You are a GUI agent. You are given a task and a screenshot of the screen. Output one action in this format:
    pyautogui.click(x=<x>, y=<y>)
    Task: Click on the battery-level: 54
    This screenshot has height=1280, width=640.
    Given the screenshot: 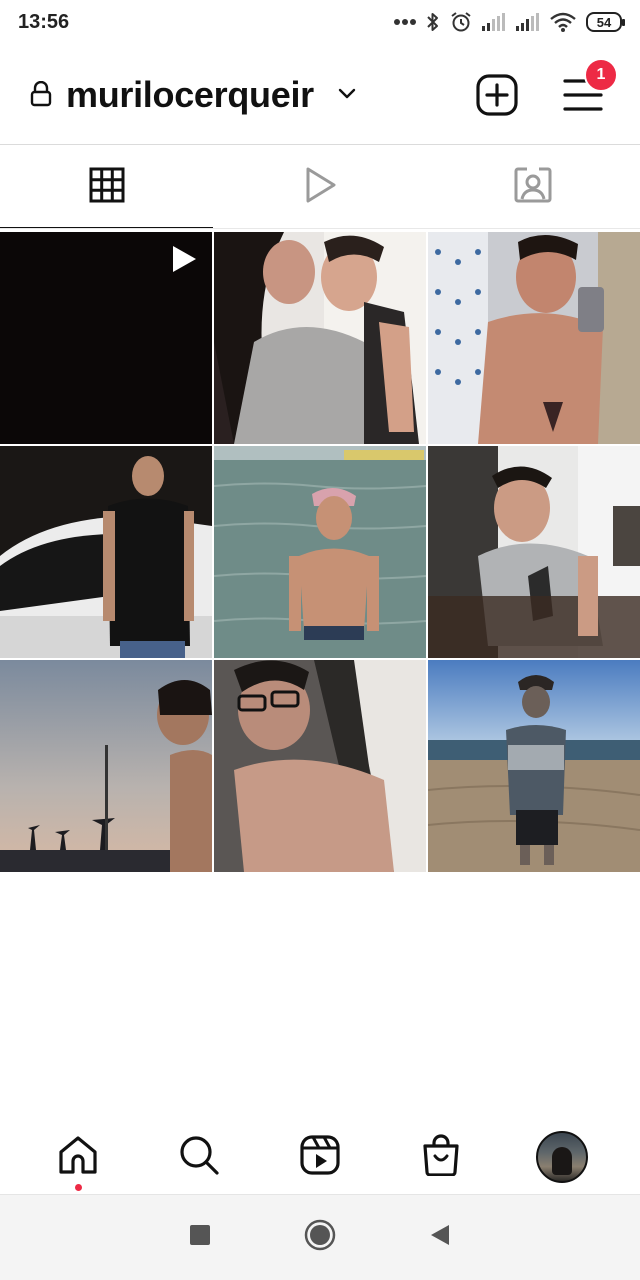 What is the action you would take?
    pyautogui.click(x=604, y=22)
    